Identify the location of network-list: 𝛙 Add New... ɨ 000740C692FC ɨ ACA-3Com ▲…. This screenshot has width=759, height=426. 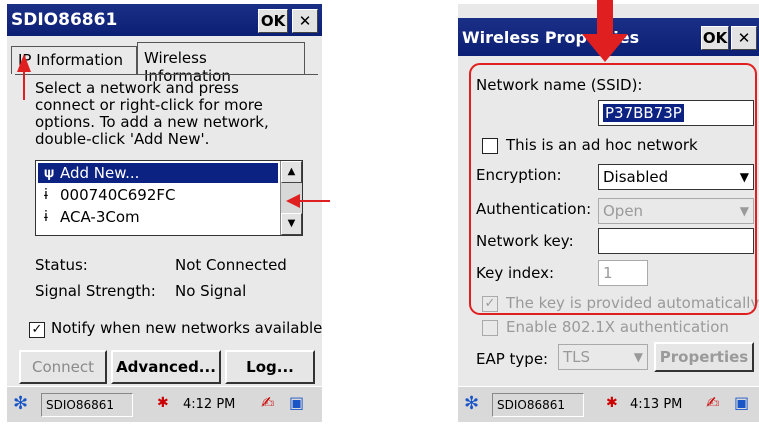
(169, 198).